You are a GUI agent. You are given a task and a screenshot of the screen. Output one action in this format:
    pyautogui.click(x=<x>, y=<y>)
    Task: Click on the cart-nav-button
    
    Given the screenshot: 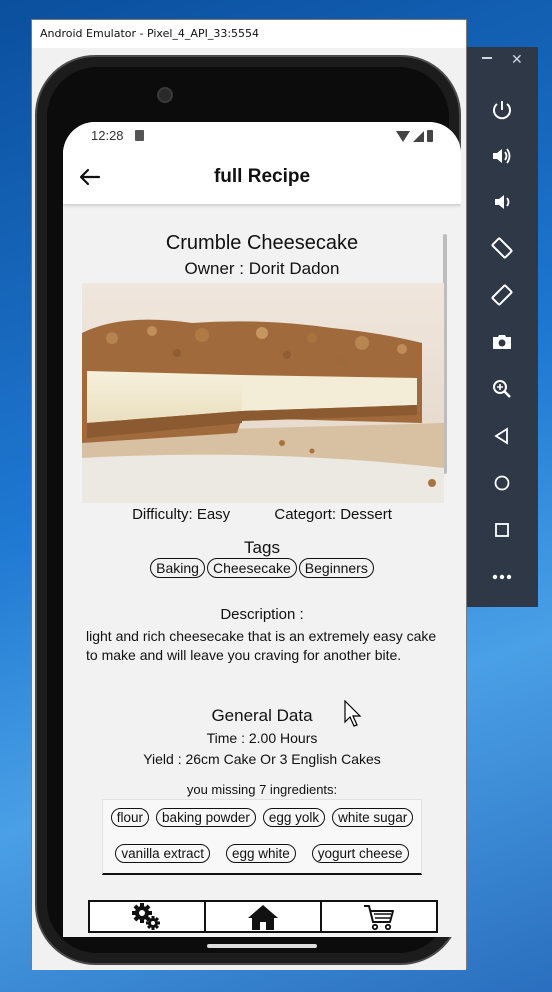 What is the action you would take?
    pyautogui.click(x=379, y=916)
    